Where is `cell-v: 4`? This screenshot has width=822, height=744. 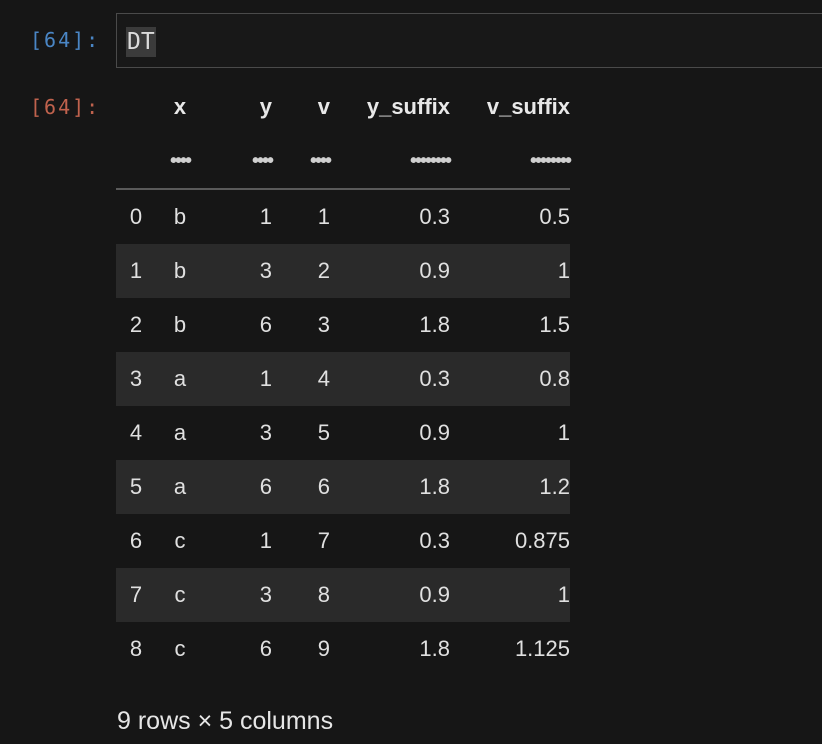 cell-v: 4 is located at coordinates (323, 378).